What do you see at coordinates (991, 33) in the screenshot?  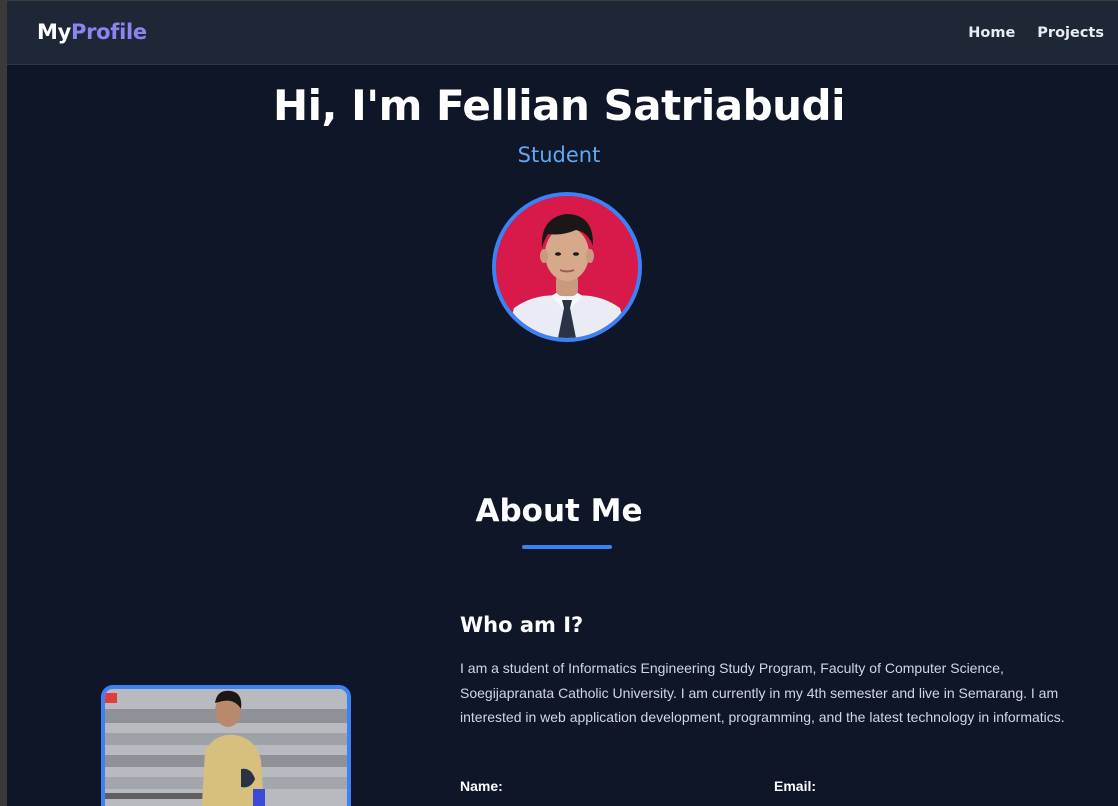 I see `nav-link-home: Home` at bounding box center [991, 33].